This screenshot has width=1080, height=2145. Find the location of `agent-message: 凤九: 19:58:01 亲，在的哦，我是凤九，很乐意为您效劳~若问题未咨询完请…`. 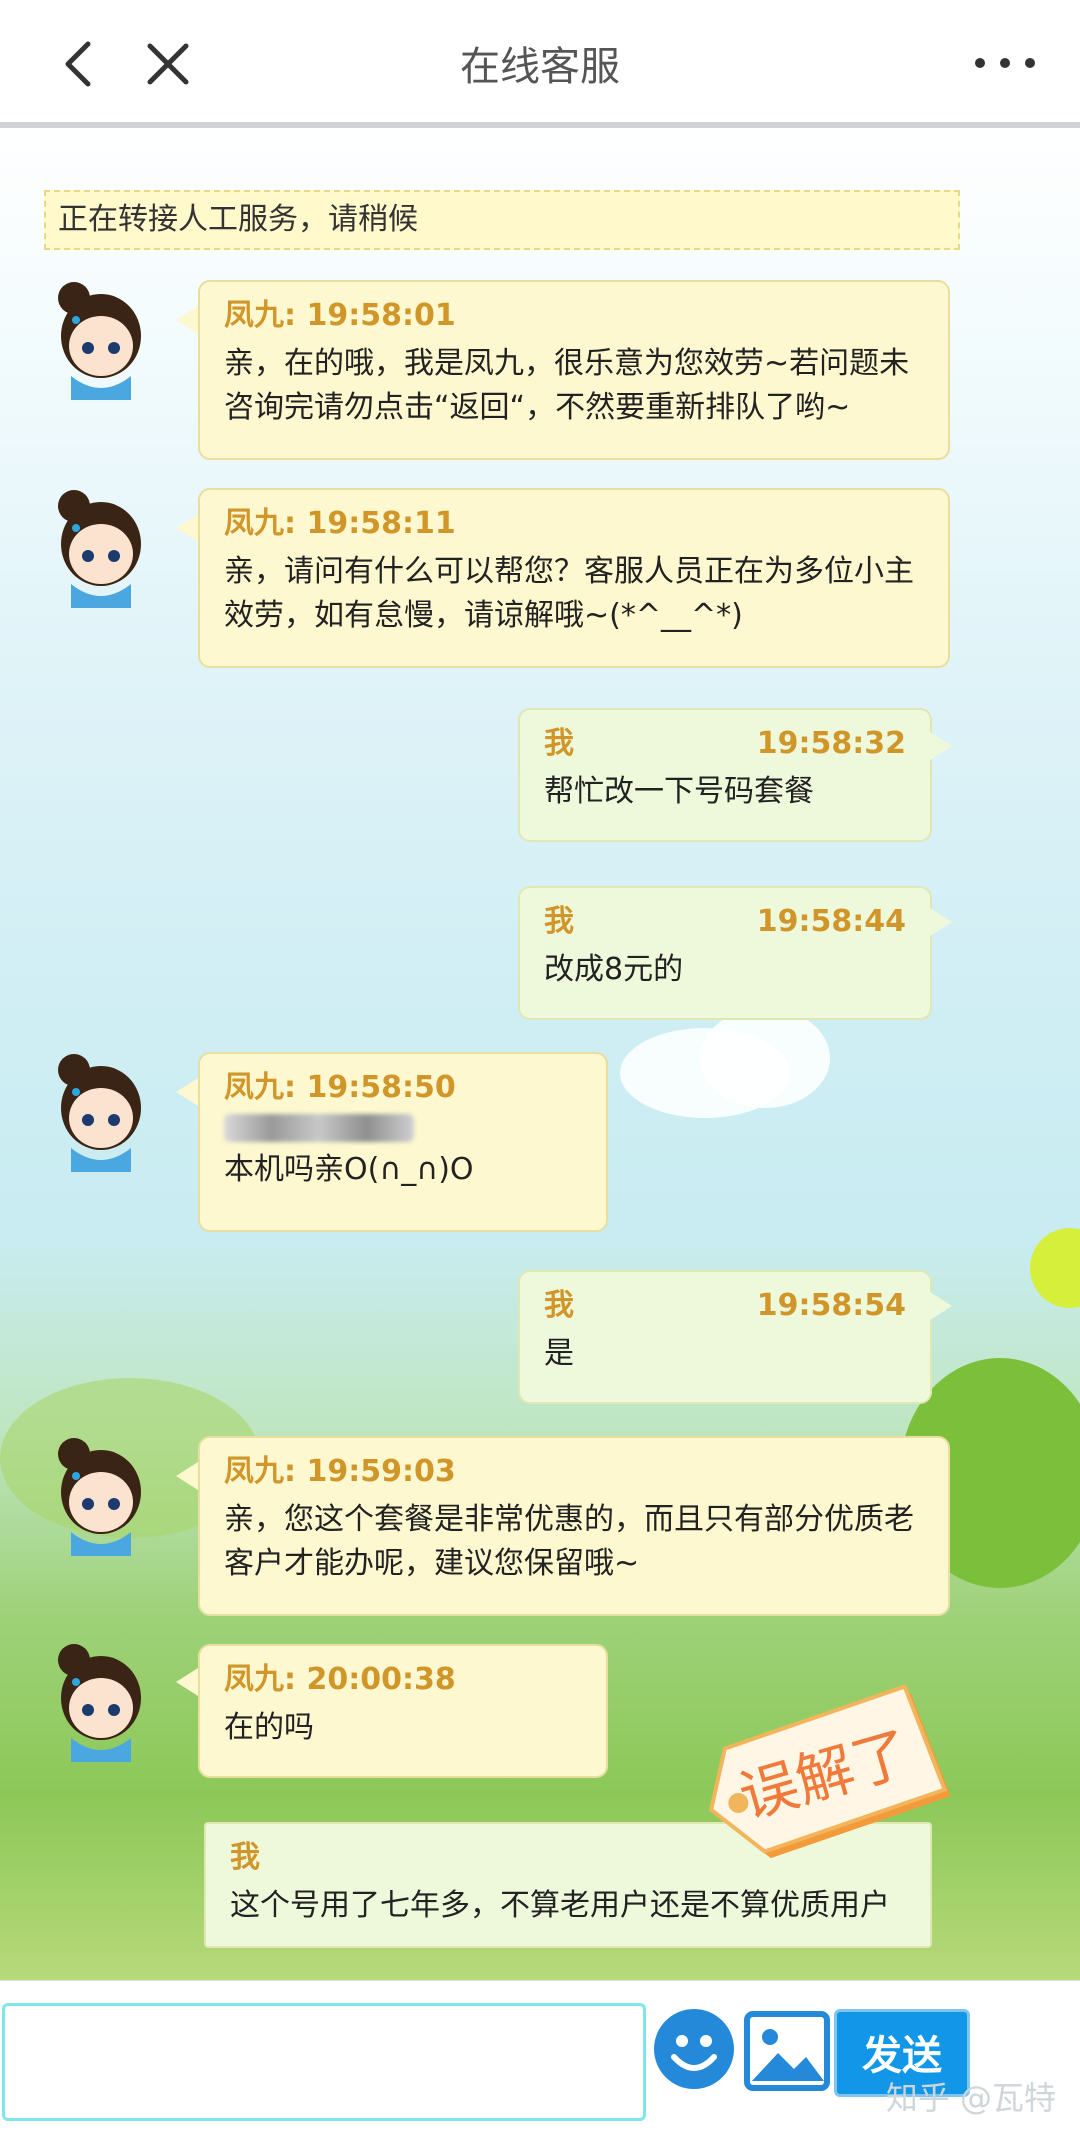

agent-message: 凤九: 19:58:01 亲，在的哦，我是凤九，很乐意为您效劳~若问题未咨询完请… is located at coordinates (574, 370).